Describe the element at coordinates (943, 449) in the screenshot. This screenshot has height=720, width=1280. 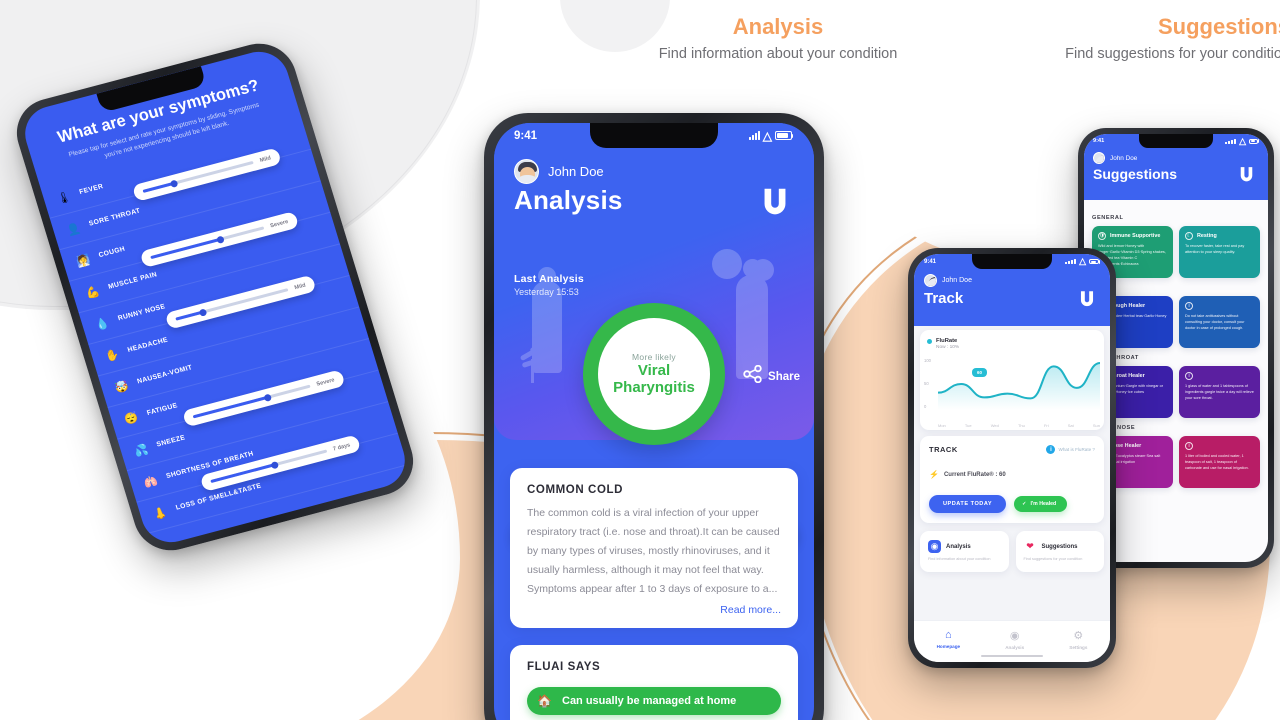
I see `track-card-title: TRACK` at that location.